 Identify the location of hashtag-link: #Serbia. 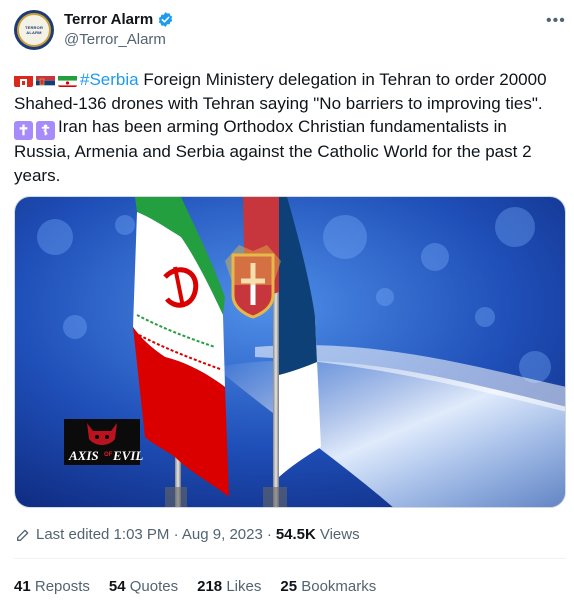
(109, 79).